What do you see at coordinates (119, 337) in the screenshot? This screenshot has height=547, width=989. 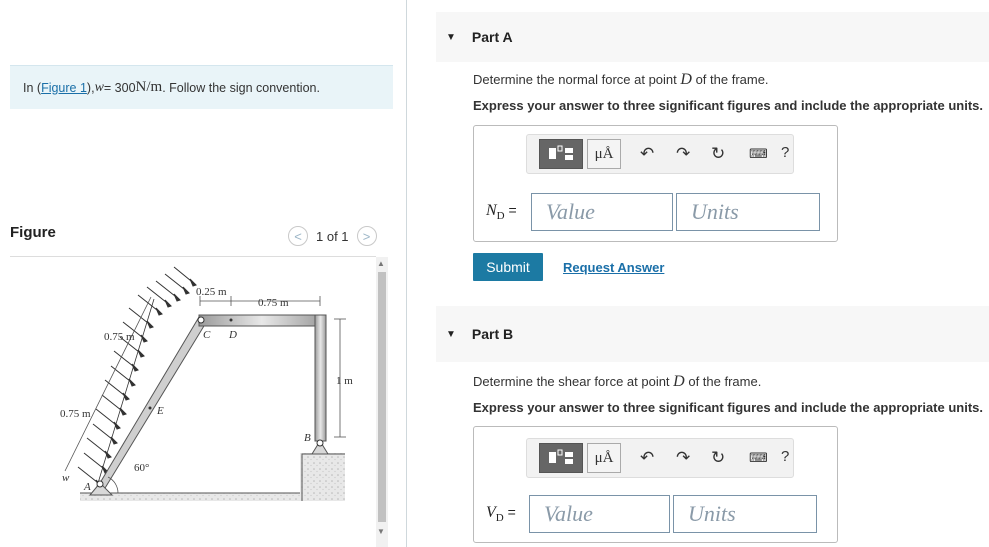 I see `dim-label-075-upper: 0.75 m` at bounding box center [119, 337].